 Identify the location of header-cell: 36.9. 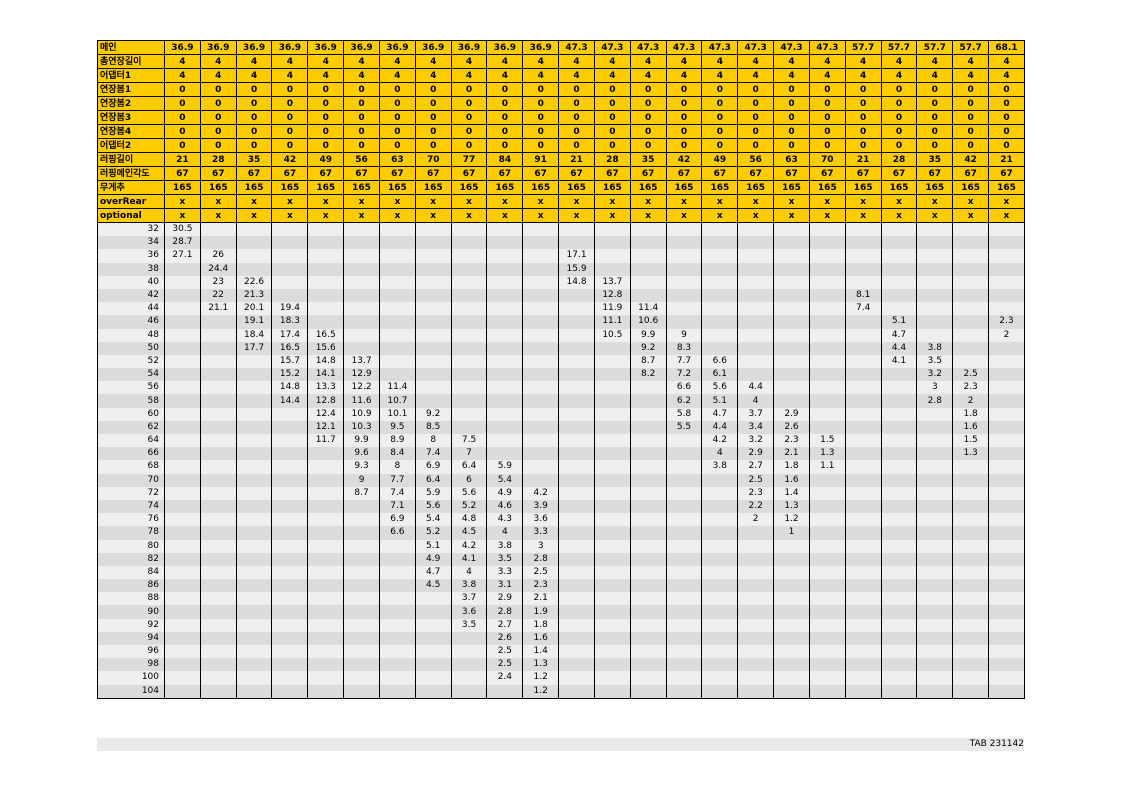
(254, 47).